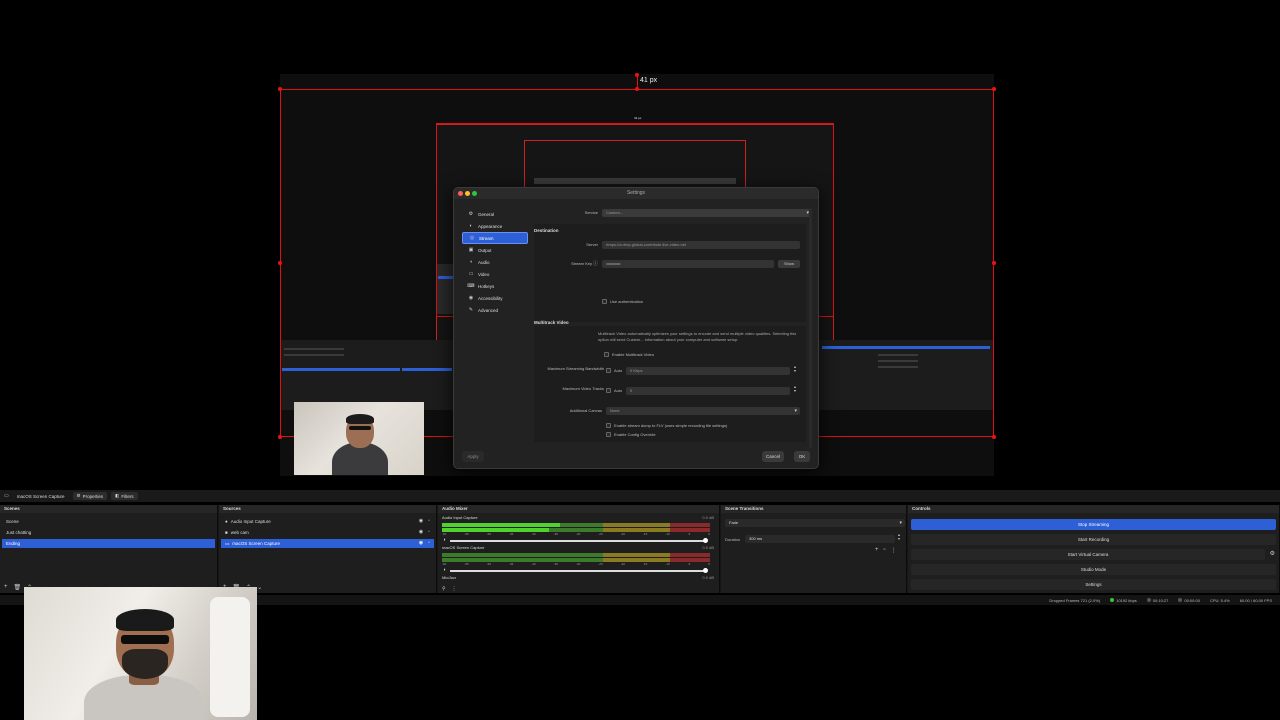 The image size is (1280, 720). What do you see at coordinates (359, 438) in the screenshot?
I see `webcam-source-preview` at bounding box center [359, 438].